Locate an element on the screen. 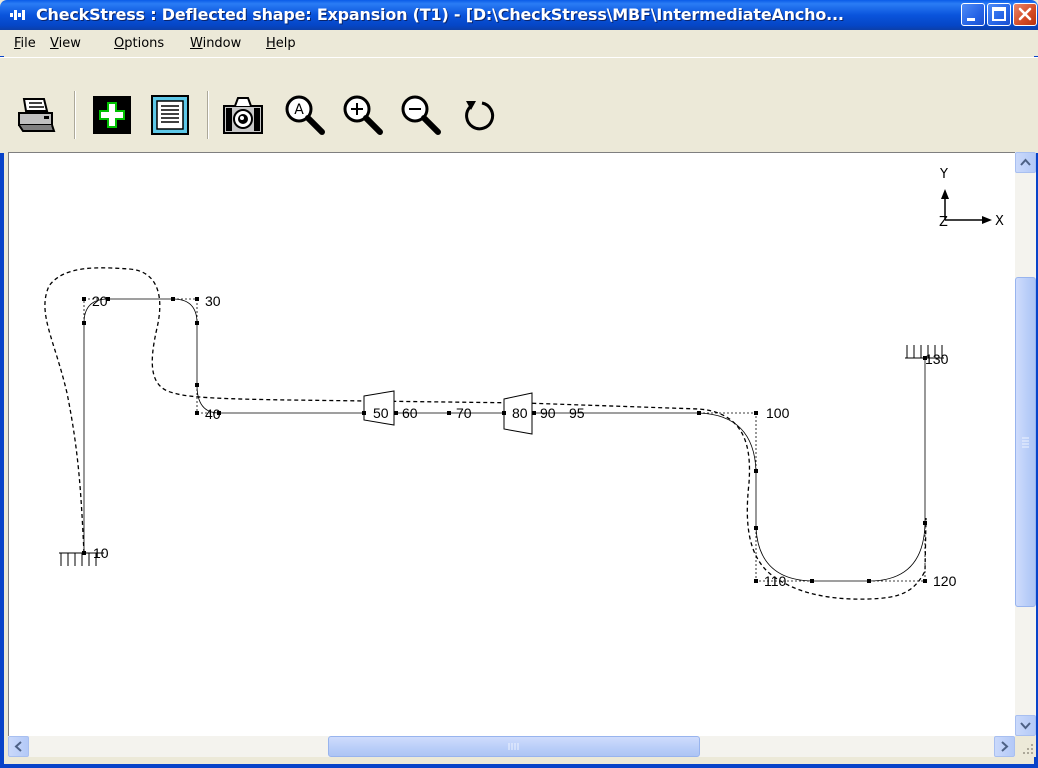 The width and height of the screenshot is (1038, 768). report-icon is located at coordinates (170, 115).